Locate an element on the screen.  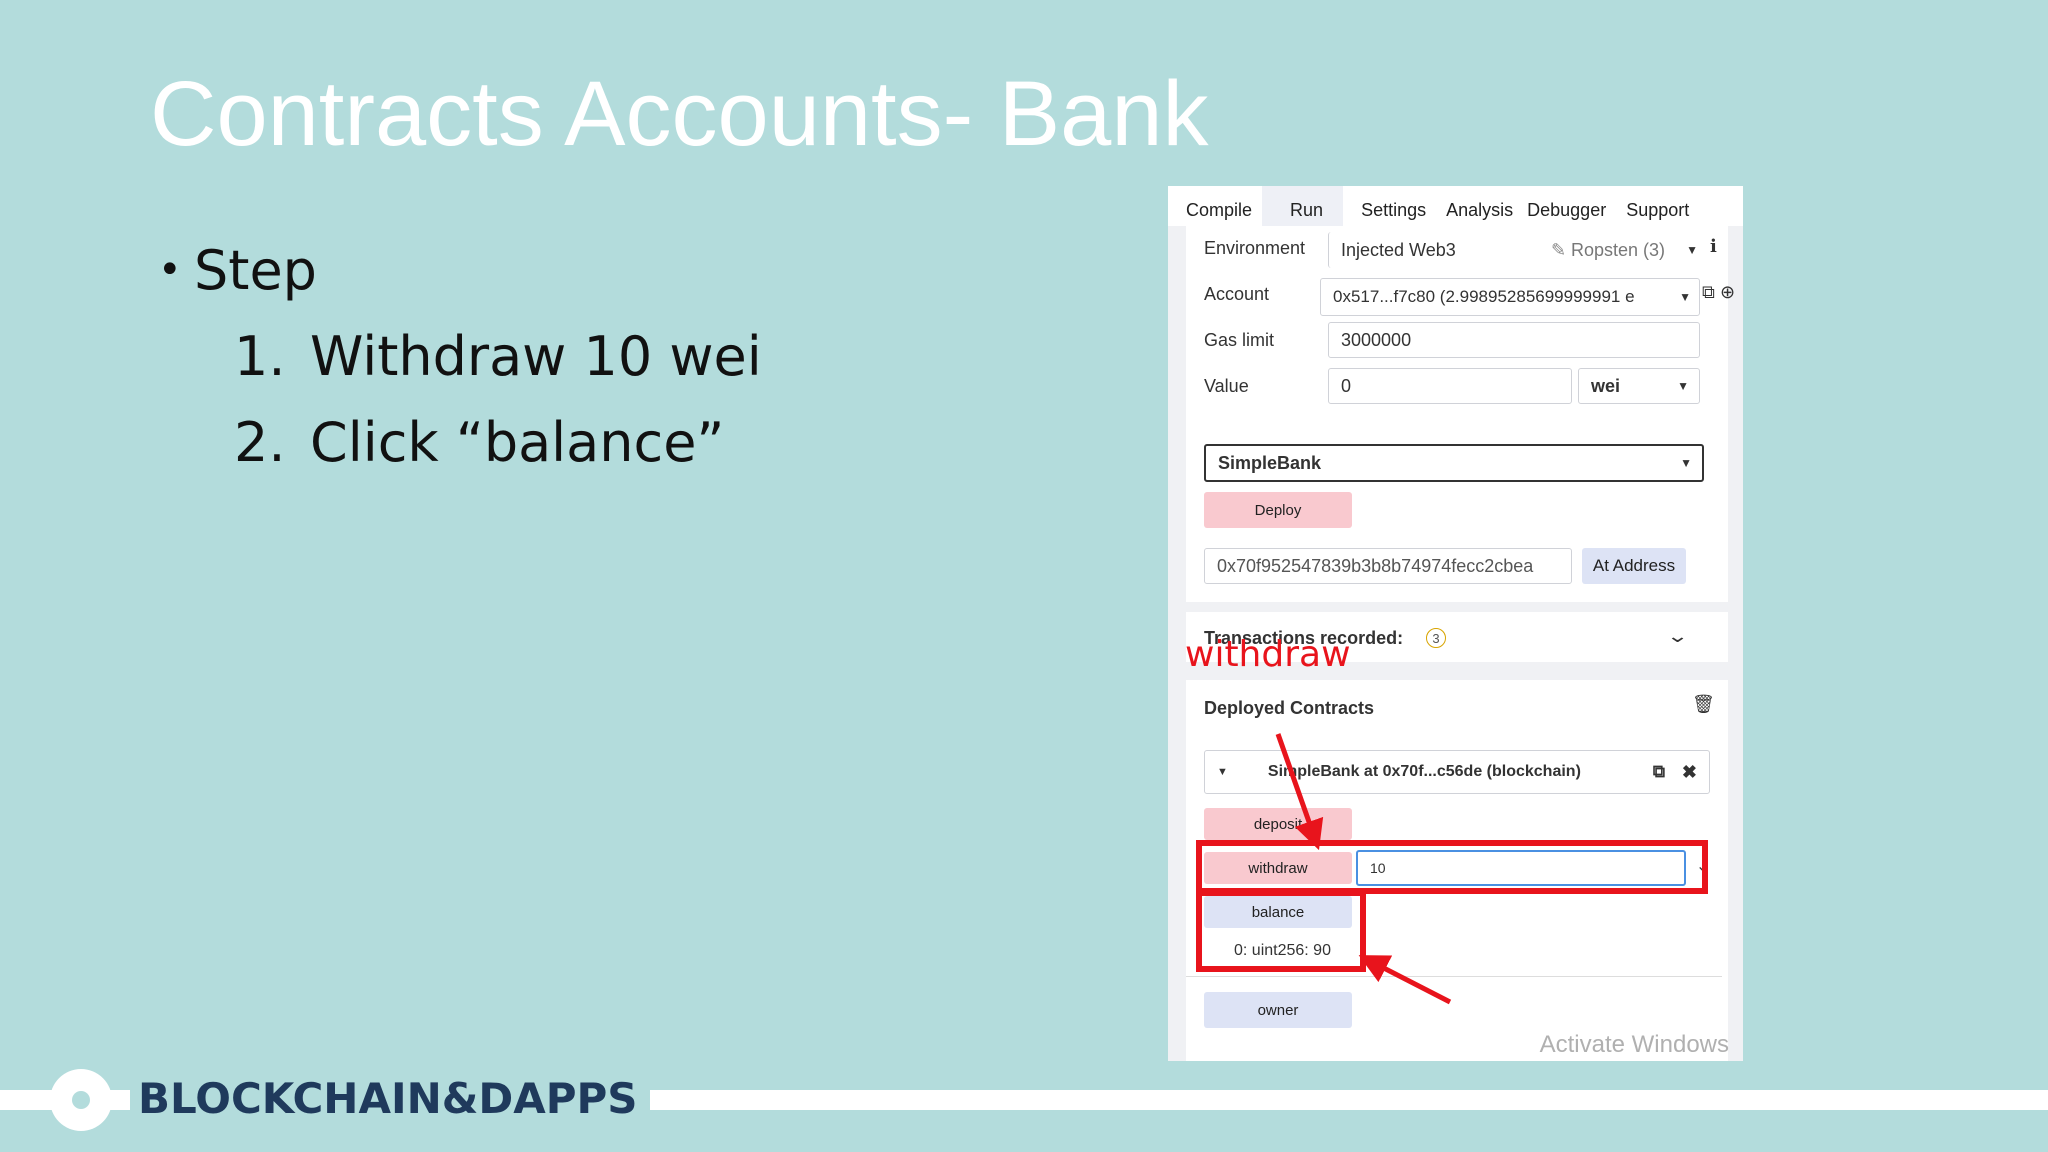
arrow-to-balance-result is located at coordinates (1405, 980).